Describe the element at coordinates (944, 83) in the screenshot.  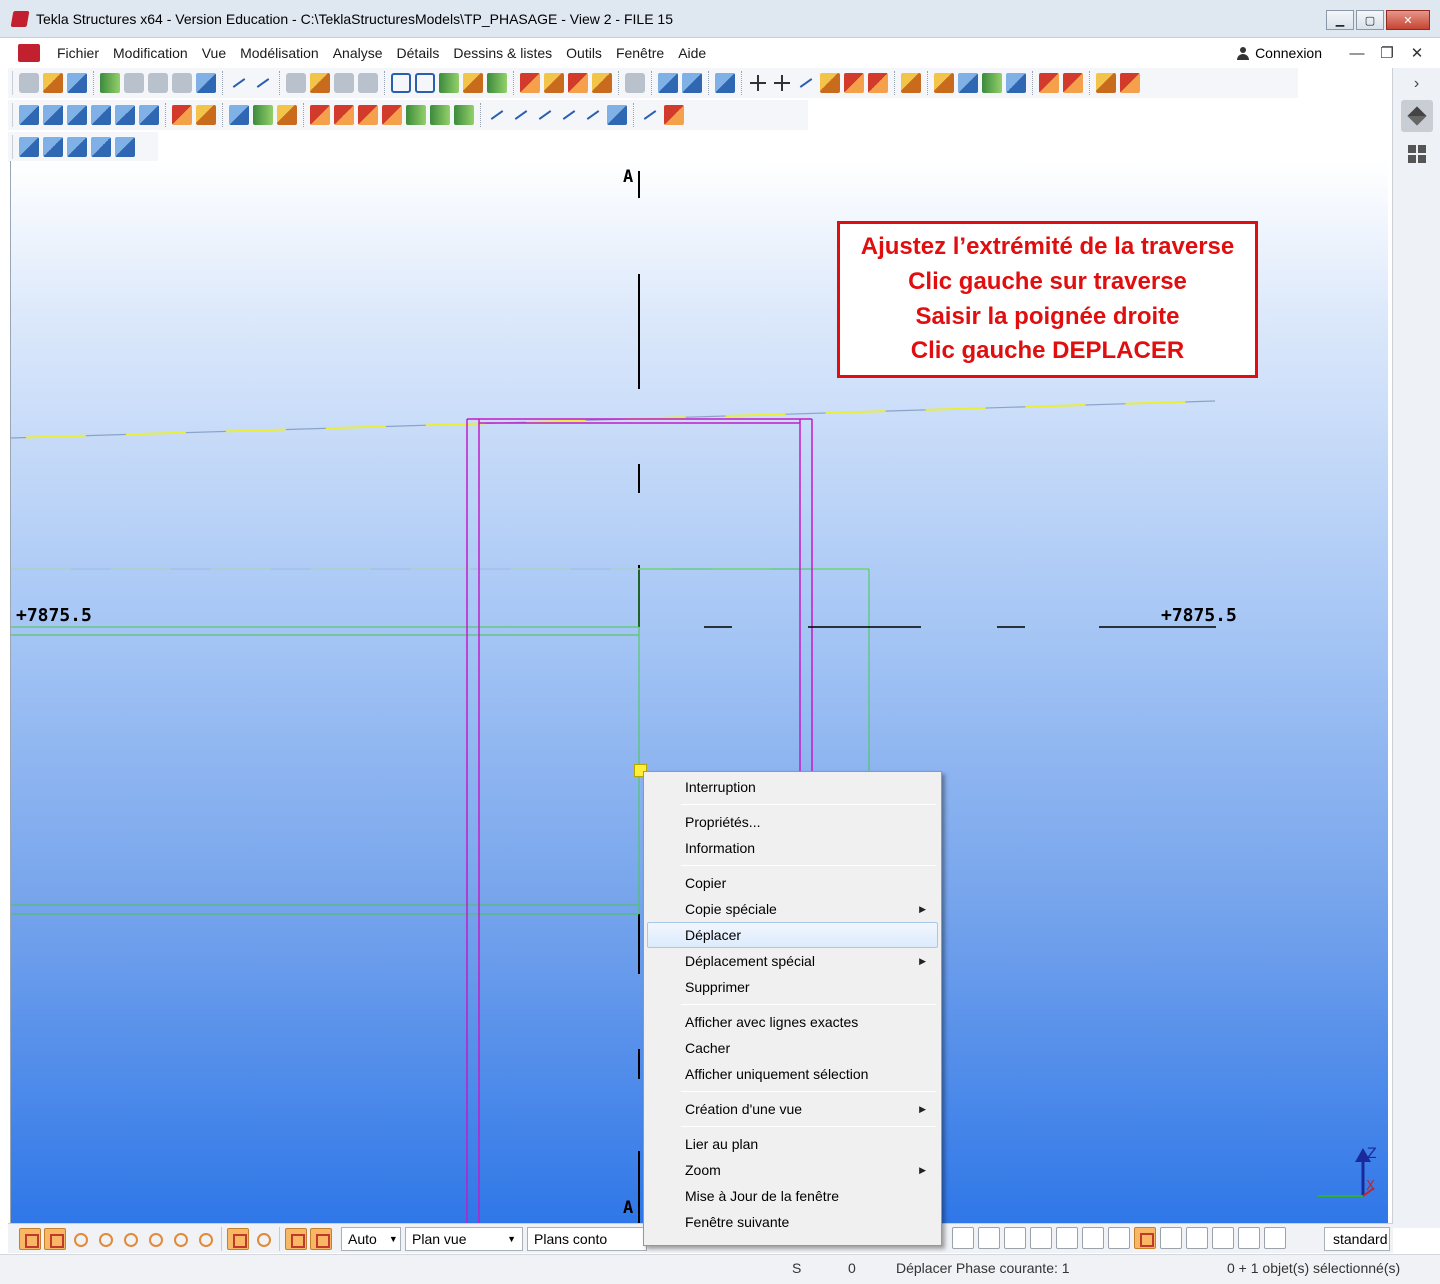
I see `clash-icon` at that location.